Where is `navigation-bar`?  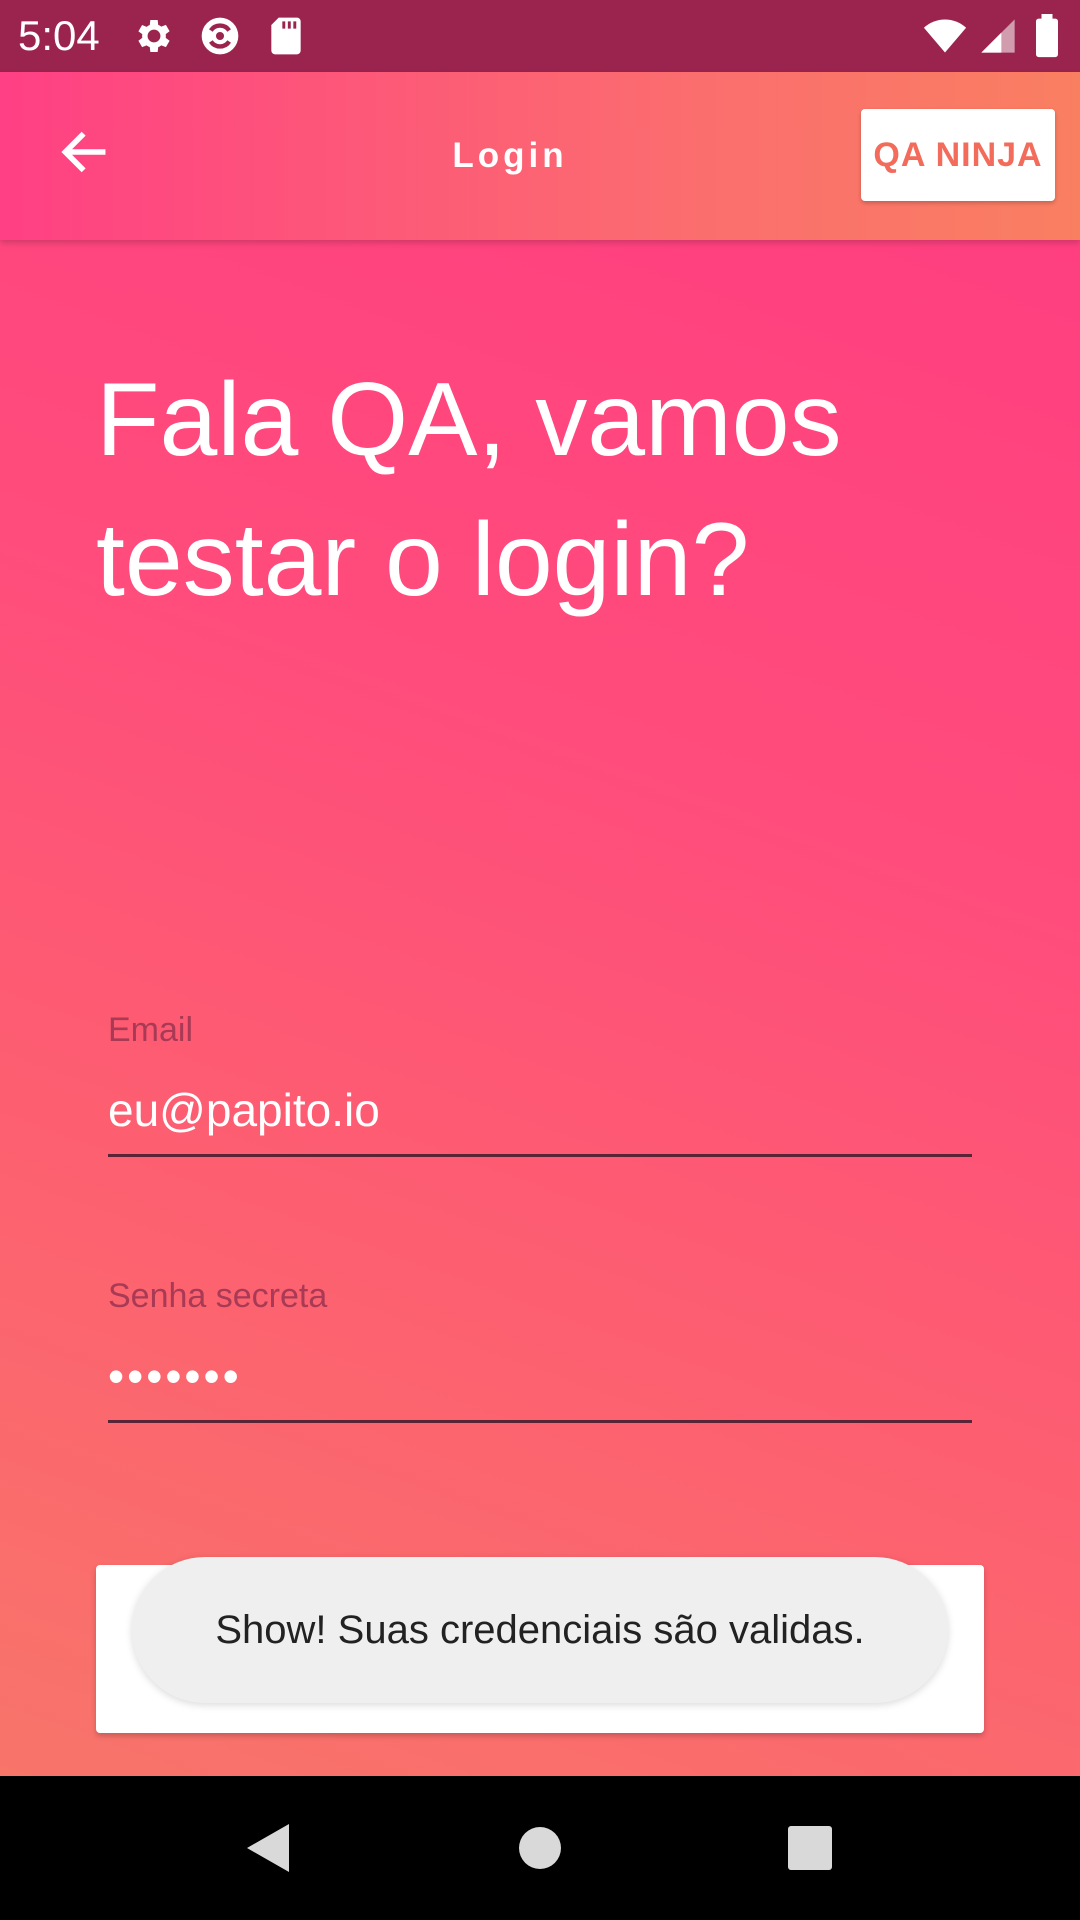
navigation-bar is located at coordinates (540, 1848).